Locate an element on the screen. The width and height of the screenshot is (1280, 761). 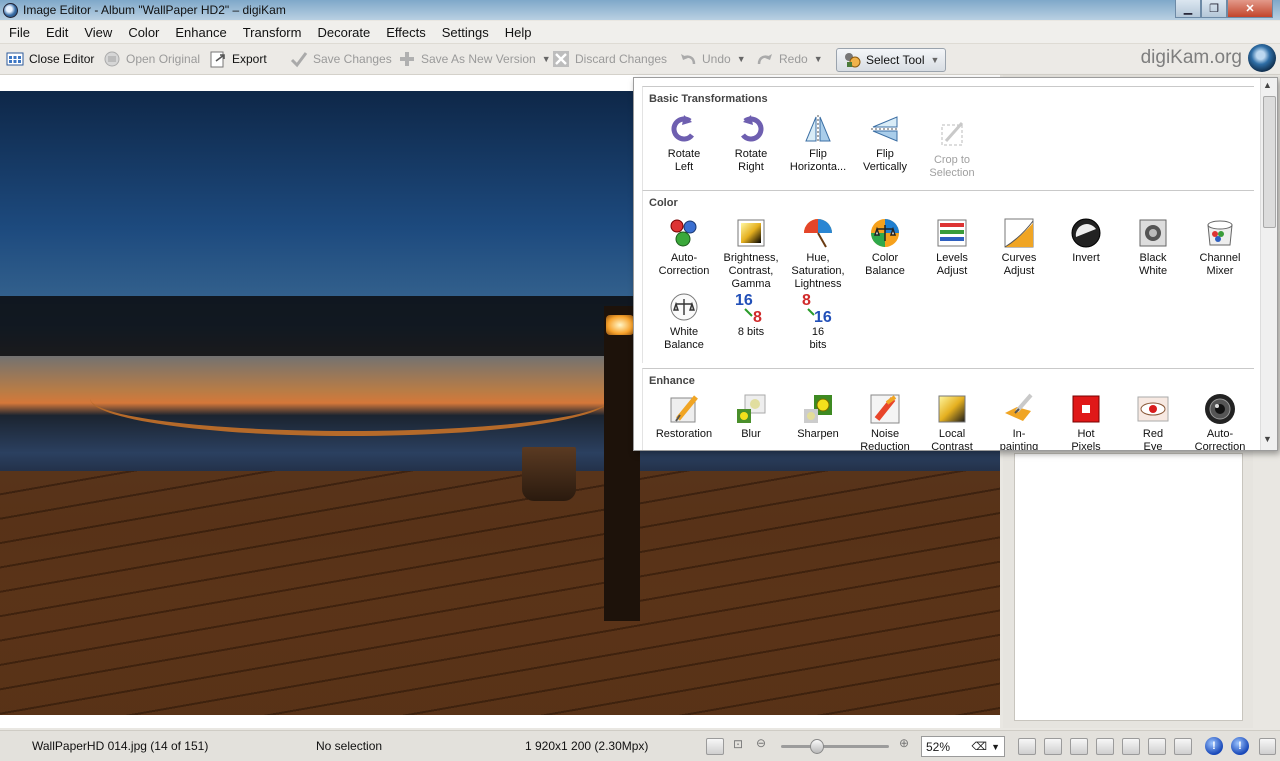
tool-levels-adjust: Levels Adjust is located at coordinates (952, 247).